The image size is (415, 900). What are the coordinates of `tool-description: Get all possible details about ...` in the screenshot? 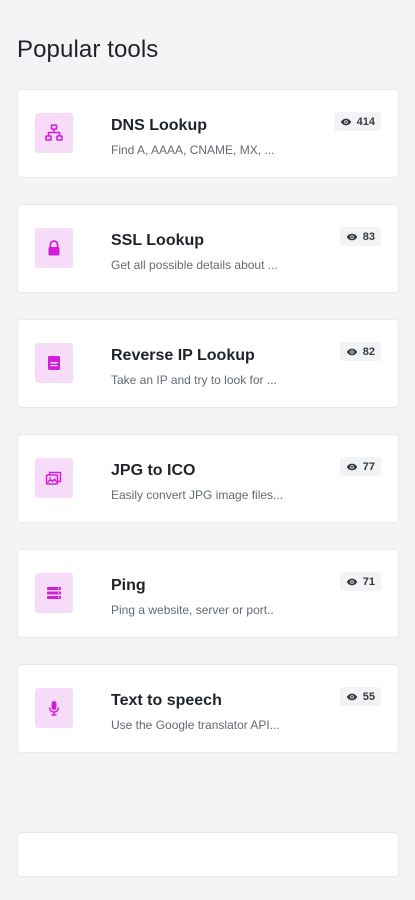 It's located at (194, 265).